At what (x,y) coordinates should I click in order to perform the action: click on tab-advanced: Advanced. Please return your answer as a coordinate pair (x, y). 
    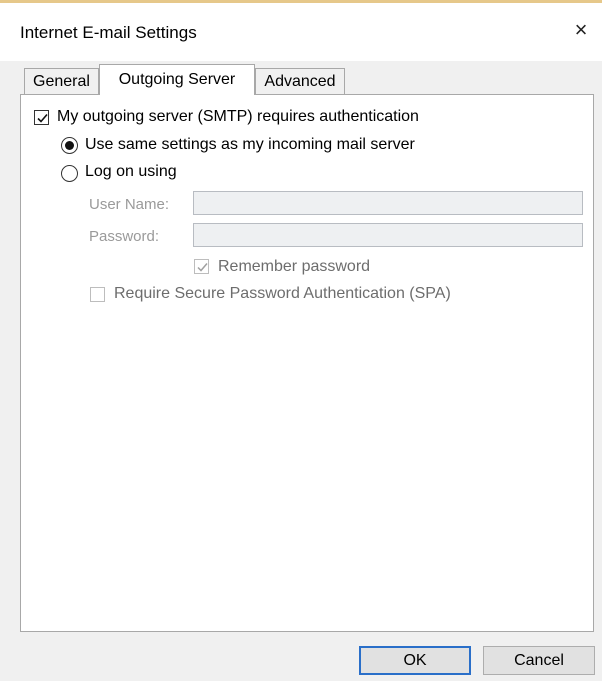
    Looking at the image, I should click on (300, 81).